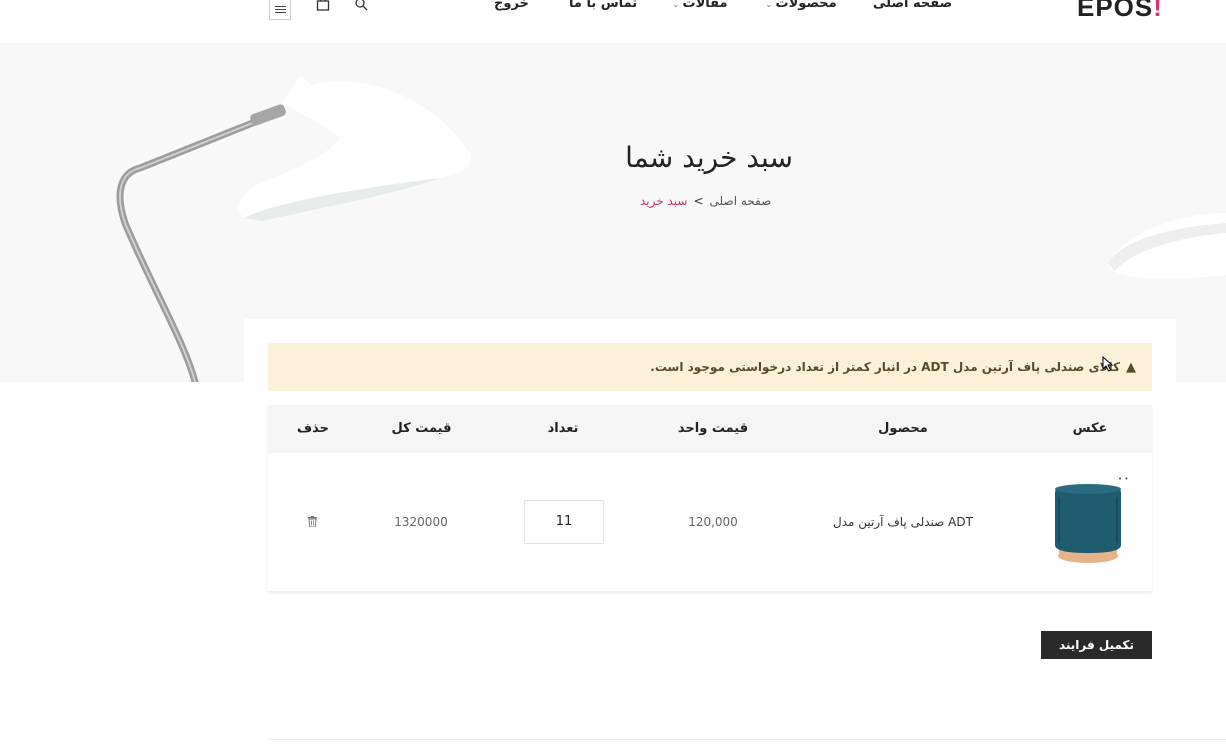  I want to click on nav-home: صفحه اصلی, so click(912, 5).